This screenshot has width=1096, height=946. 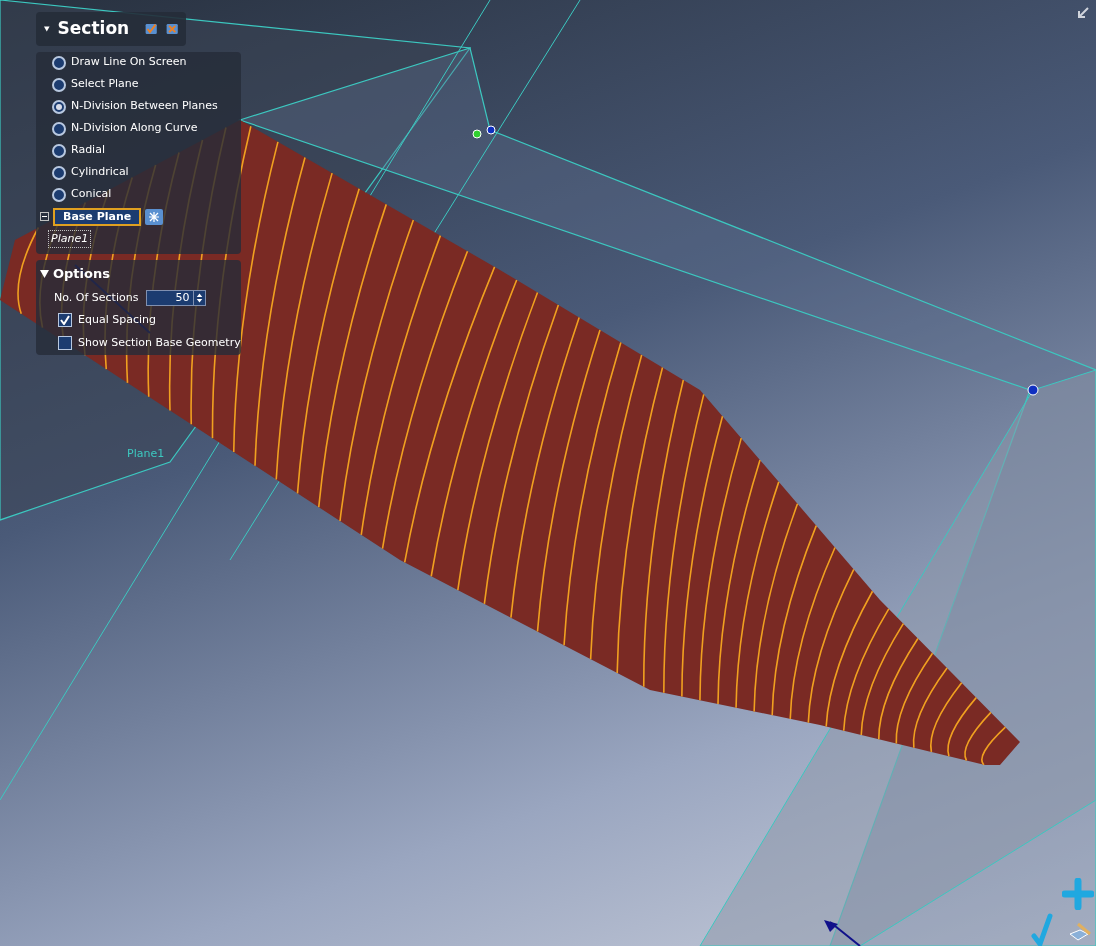 I want to click on radio-label: Cylindrical, so click(x=100, y=172).